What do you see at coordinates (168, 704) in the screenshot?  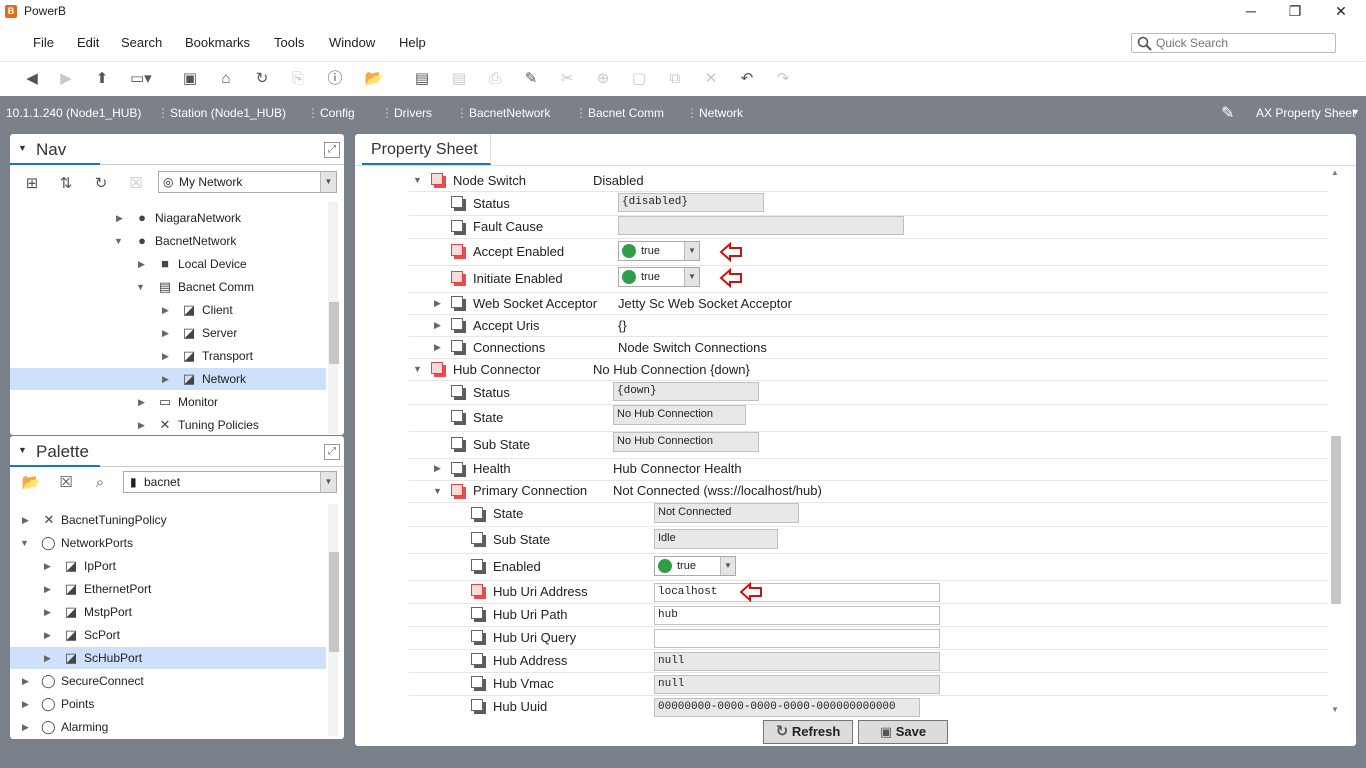 I see `palette-item-points: ▶ ◯ Points` at bounding box center [168, 704].